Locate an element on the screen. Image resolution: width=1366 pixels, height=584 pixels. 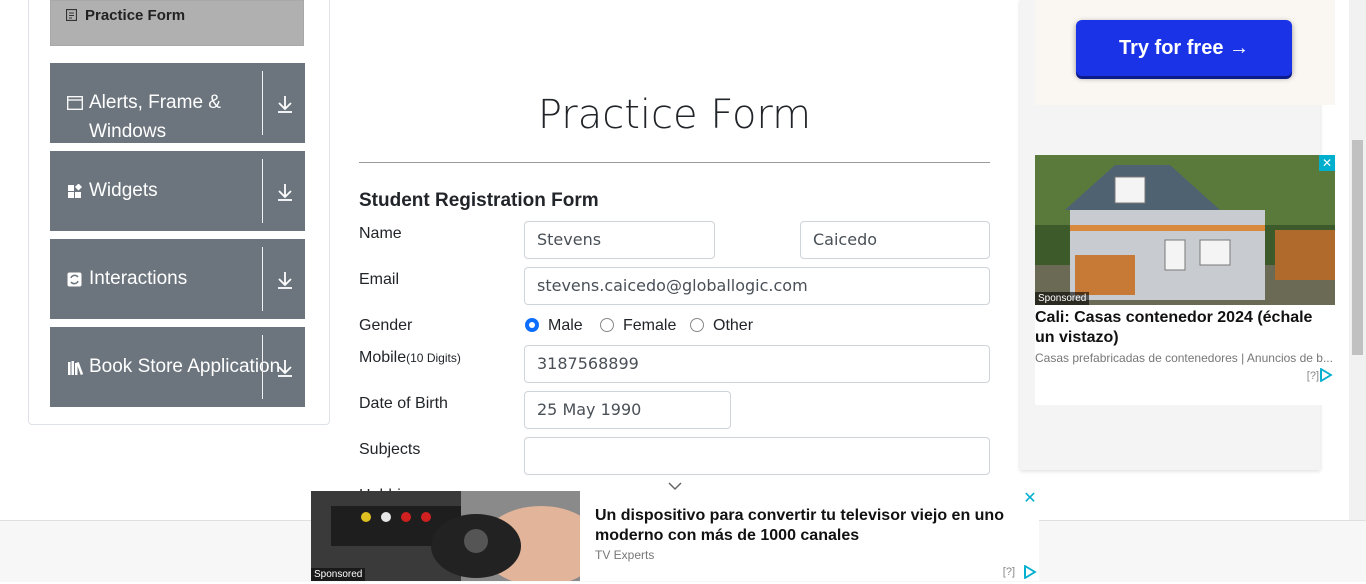
form-heading: Student Registration Form is located at coordinates (479, 200).